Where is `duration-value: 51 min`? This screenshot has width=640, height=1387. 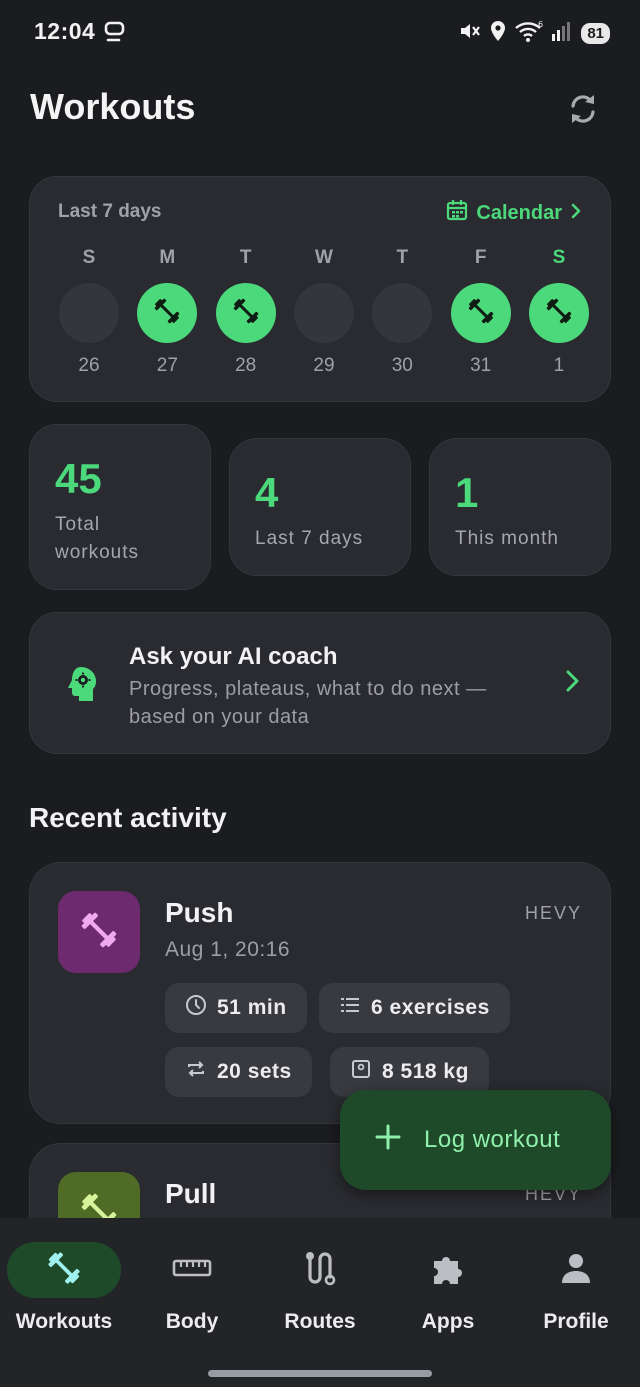 duration-value: 51 min is located at coordinates (252, 1007).